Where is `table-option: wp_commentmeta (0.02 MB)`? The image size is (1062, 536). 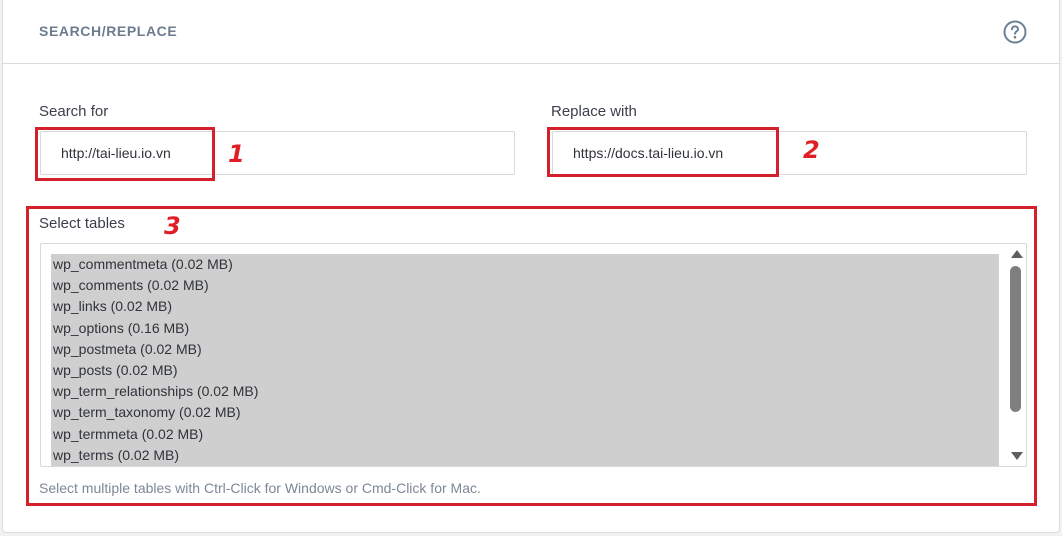
table-option: wp_commentmeta (0.02 MB) is located at coordinates (525, 264).